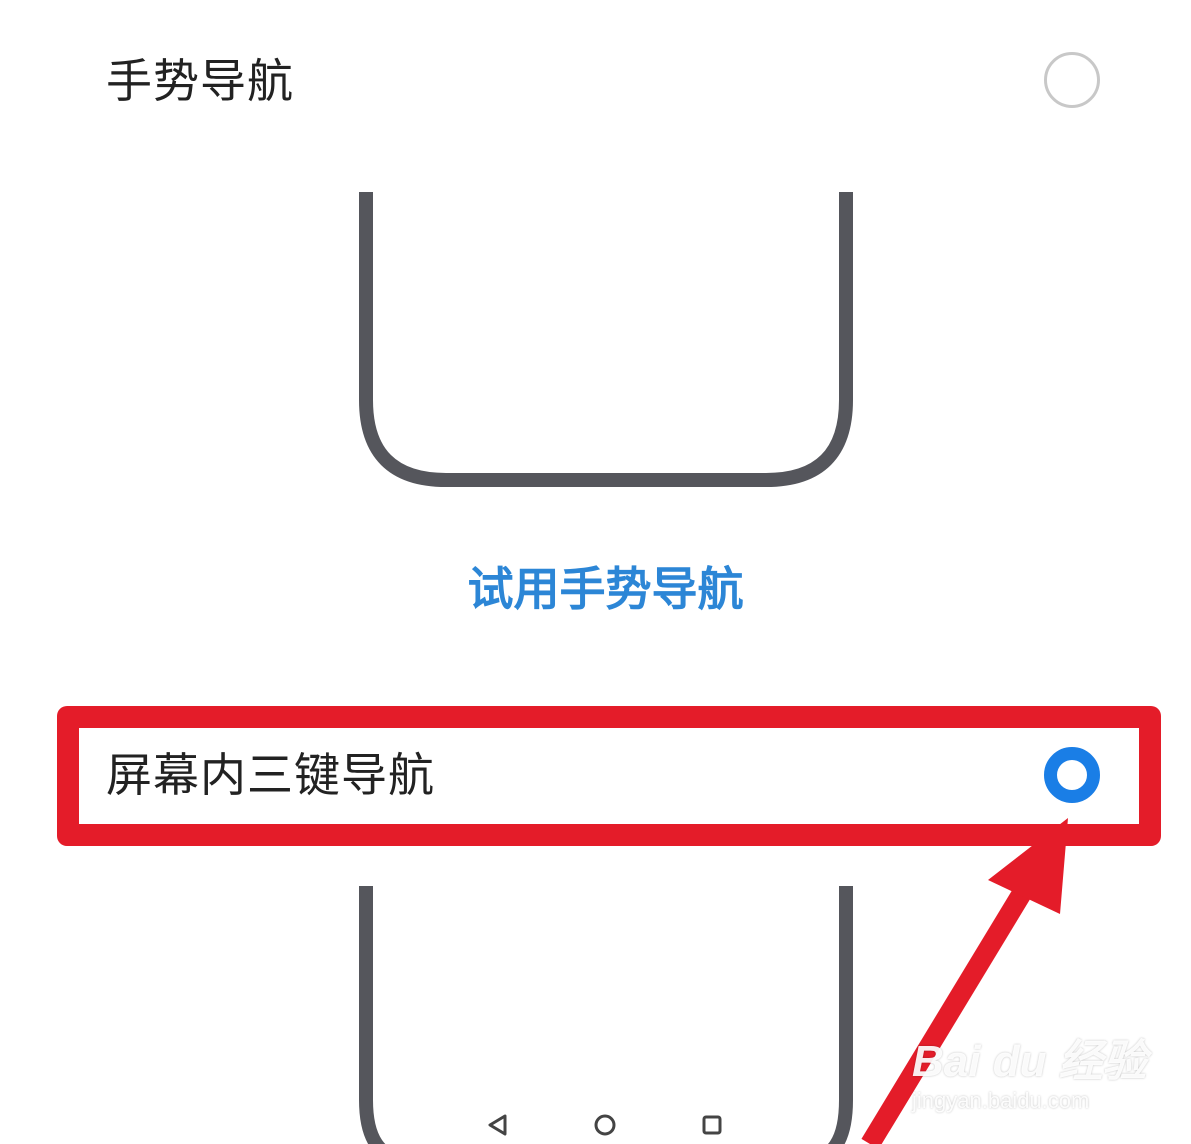  What do you see at coordinates (270, 775) in the screenshot?
I see `three-key-navigation-label: 屏幕内三键导航` at bounding box center [270, 775].